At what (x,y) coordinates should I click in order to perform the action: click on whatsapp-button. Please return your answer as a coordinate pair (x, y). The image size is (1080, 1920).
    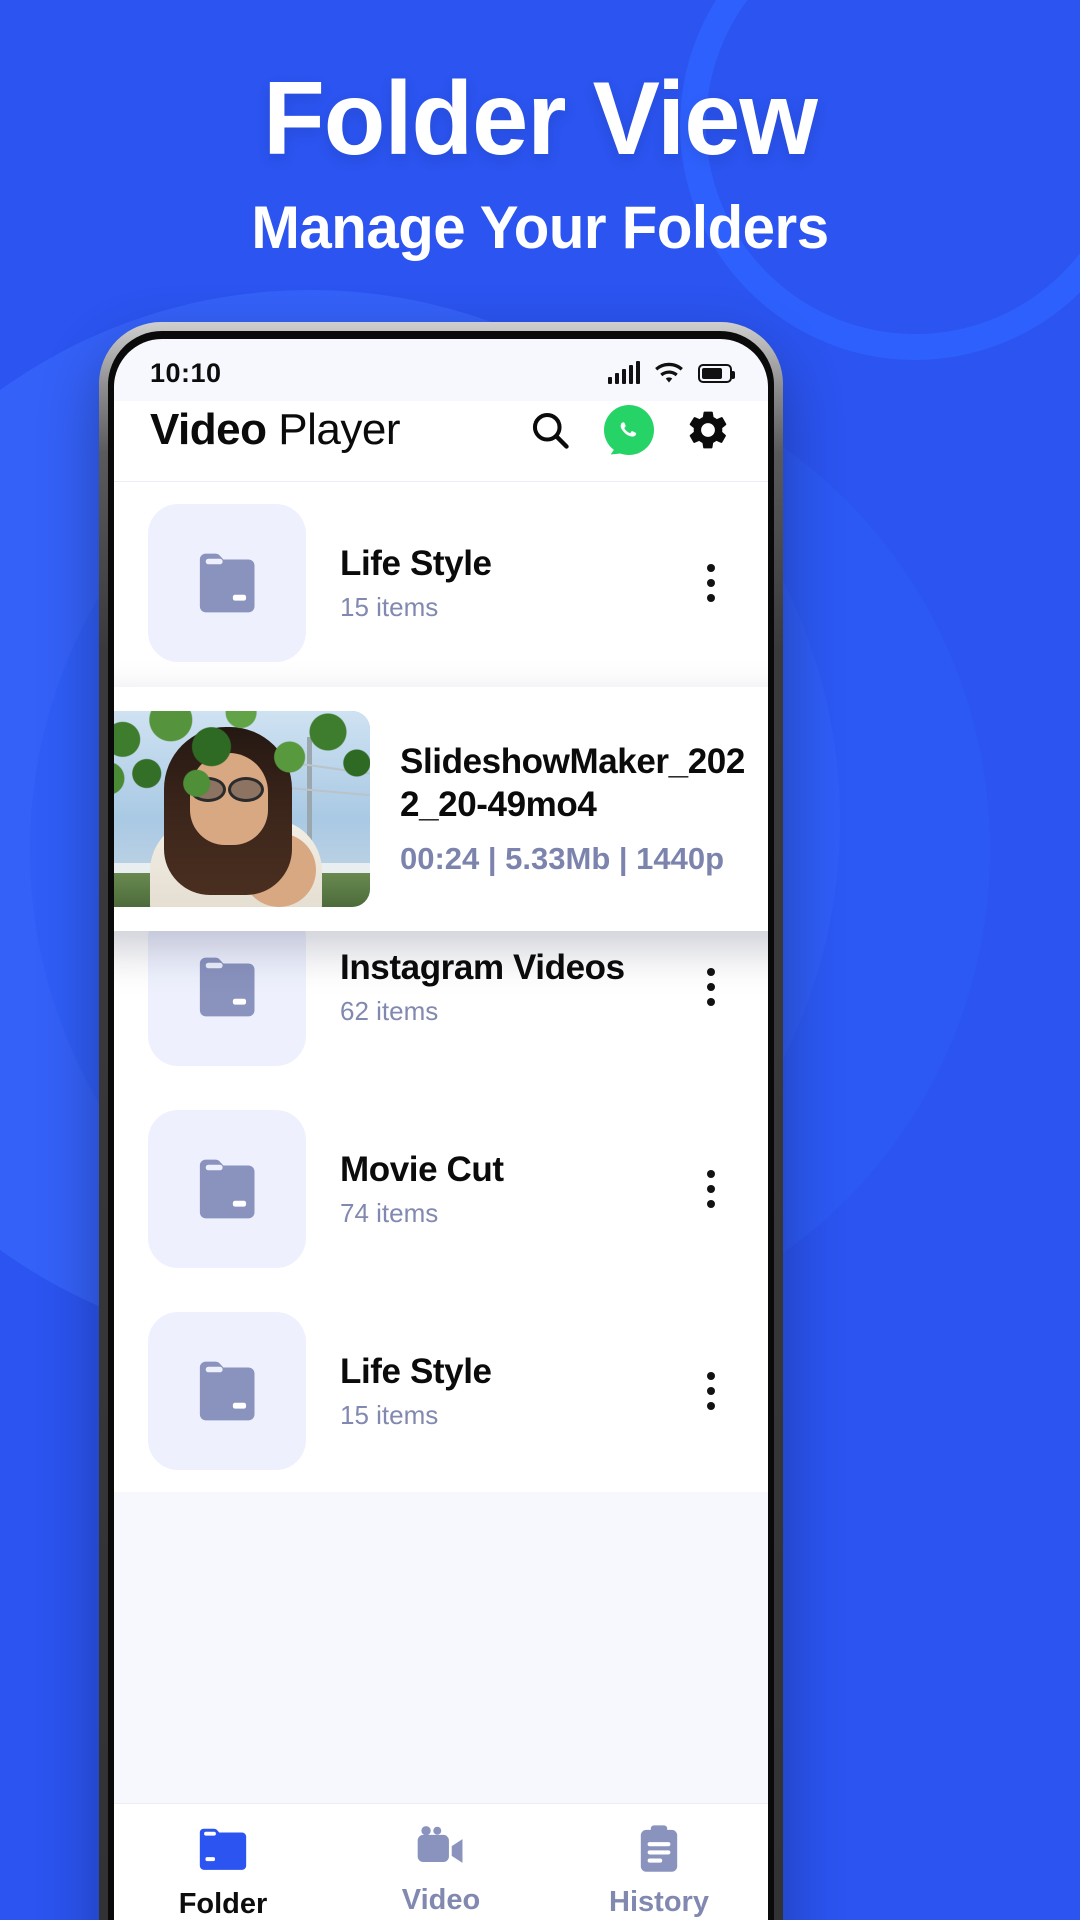
    Looking at the image, I should click on (629, 430).